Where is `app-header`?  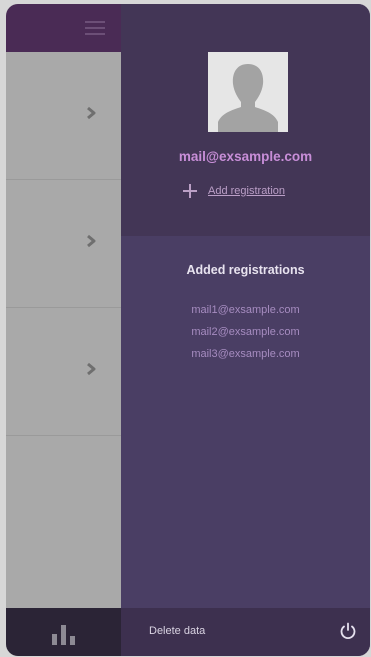
app-header is located at coordinates (63, 28).